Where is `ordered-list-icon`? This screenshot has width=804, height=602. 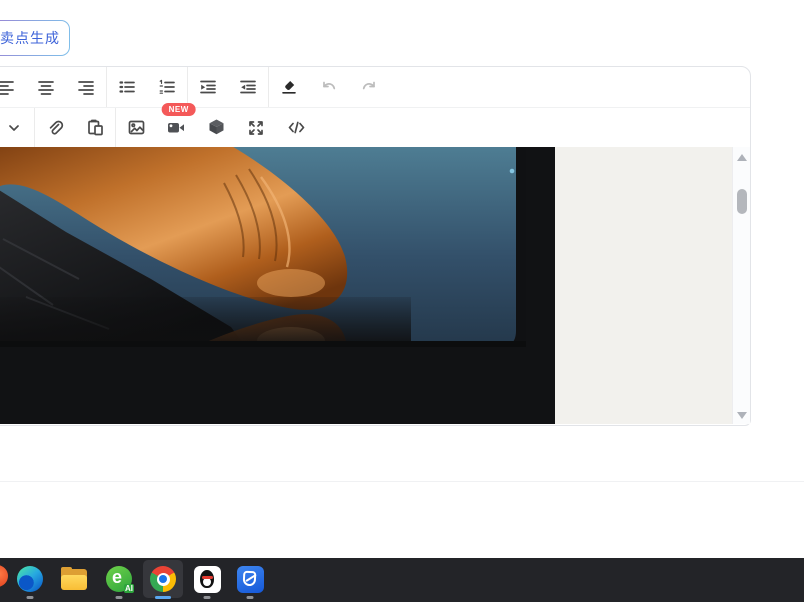
ordered-list-icon is located at coordinates (167, 87).